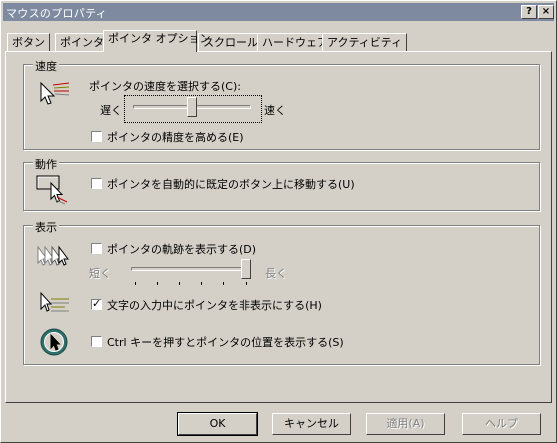 This screenshot has height=443, width=557. Describe the element at coordinates (275, 110) in the screenshot. I see `speed-fast-label: 速く` at that location.